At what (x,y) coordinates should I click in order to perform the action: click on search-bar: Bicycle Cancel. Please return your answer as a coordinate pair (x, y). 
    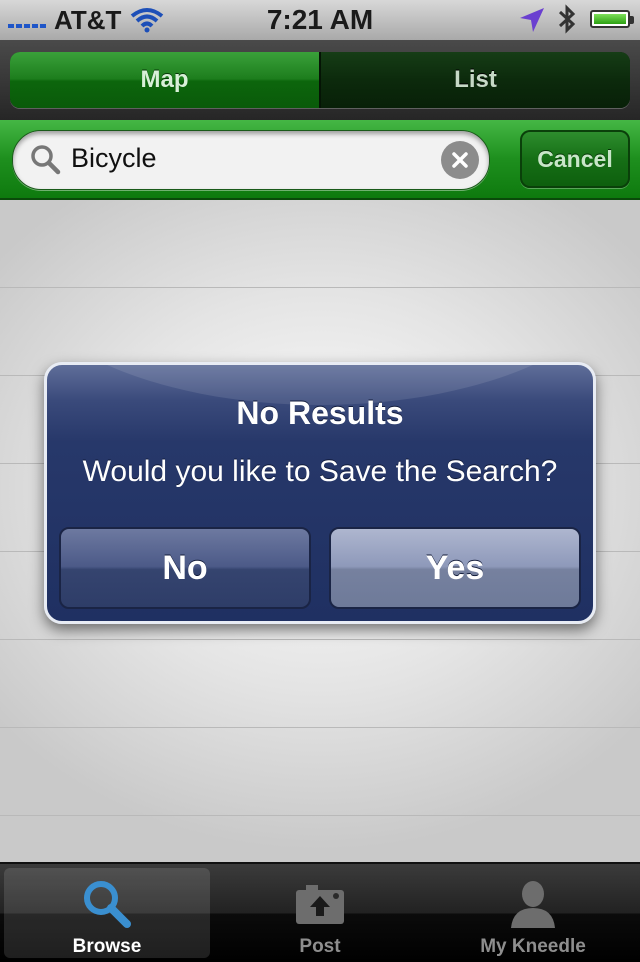
    Looking at the image, I should click on (320, 160).